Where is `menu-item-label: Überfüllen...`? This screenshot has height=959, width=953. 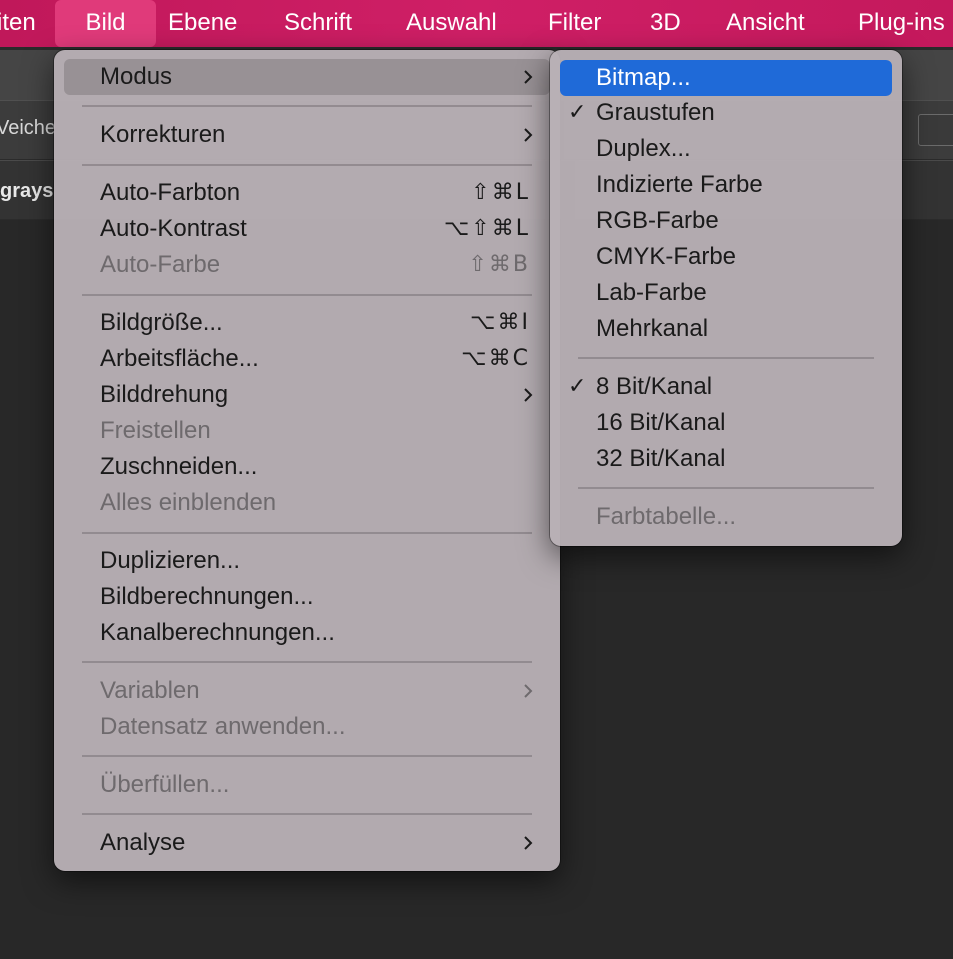 menu-item-label: Überfüllen... is located at coordinates (165, 784).